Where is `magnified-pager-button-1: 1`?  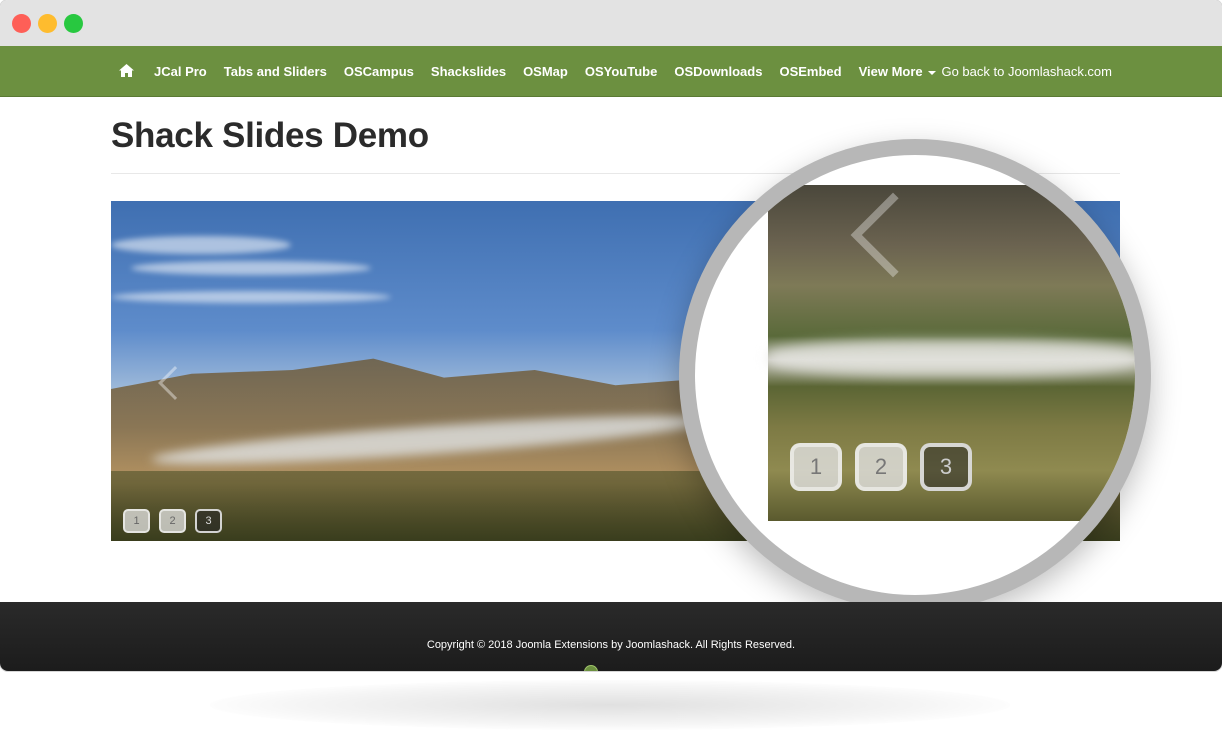
magnified-pager-button-1: 1 is located at coordinates (816, 467).